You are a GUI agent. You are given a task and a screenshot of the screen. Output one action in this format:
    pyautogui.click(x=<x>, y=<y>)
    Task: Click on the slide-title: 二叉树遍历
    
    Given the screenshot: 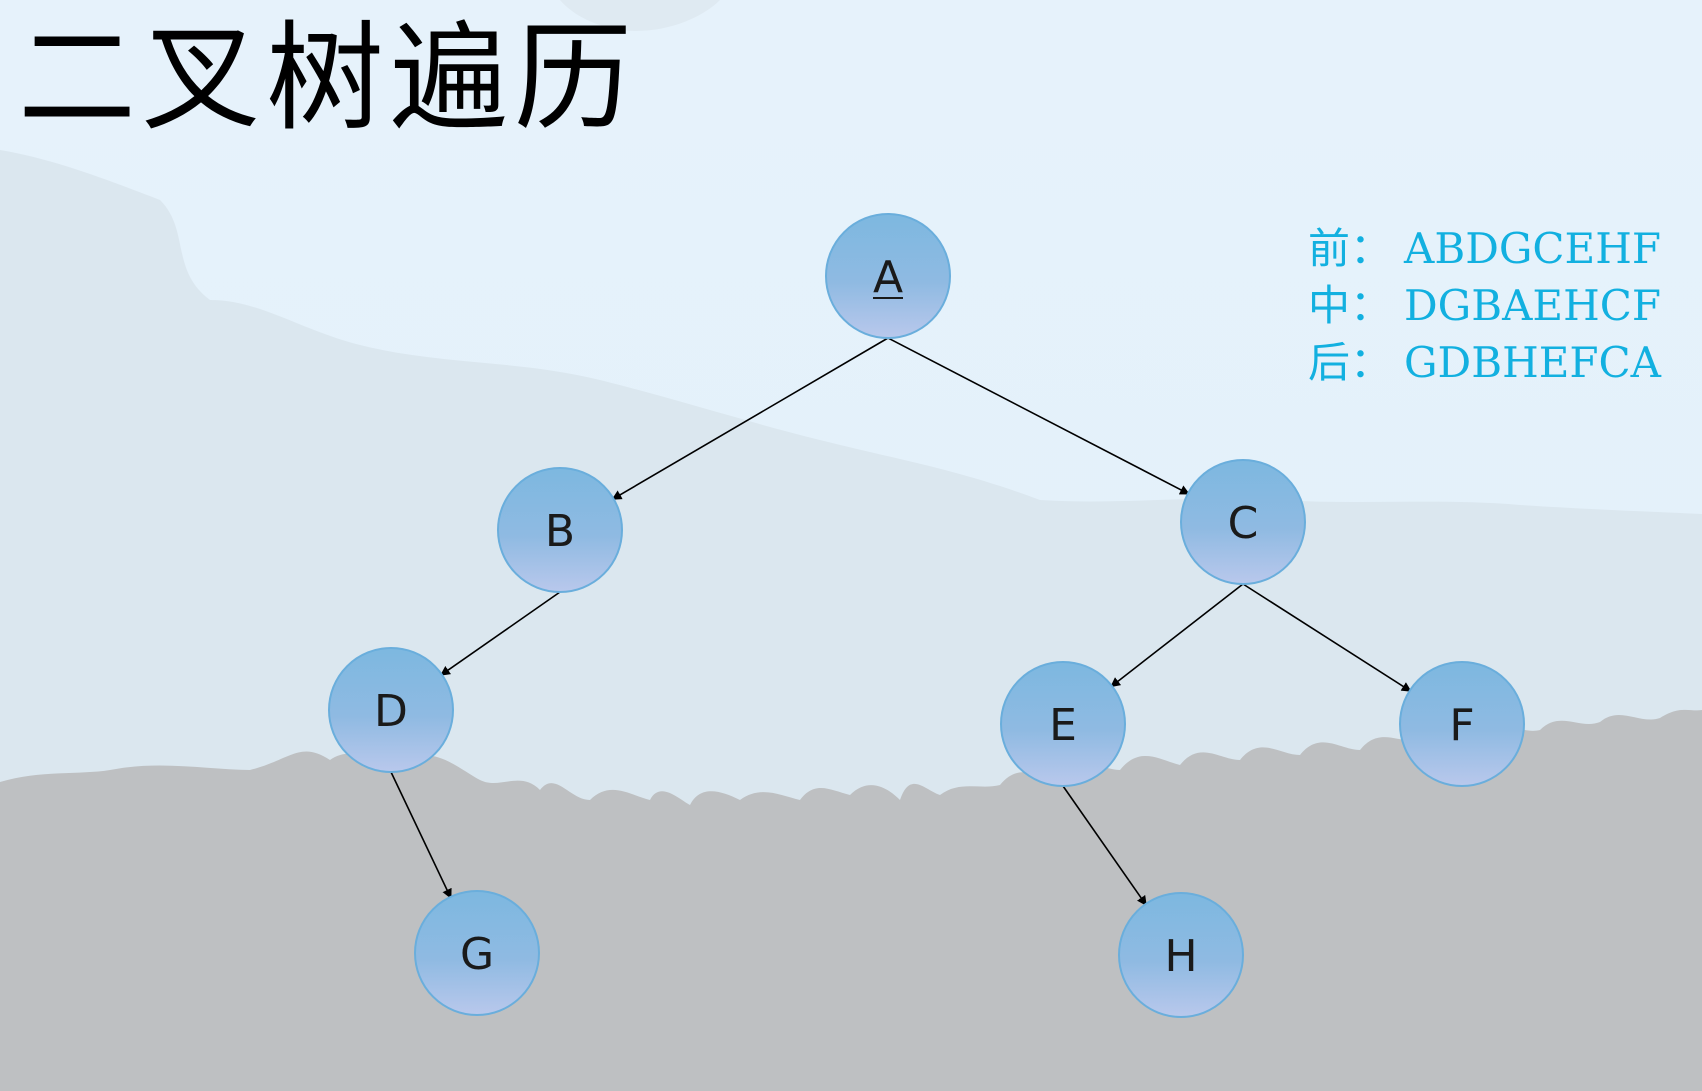 What is the action you would take?
    pyautogui.click(x=328, y=78)
    